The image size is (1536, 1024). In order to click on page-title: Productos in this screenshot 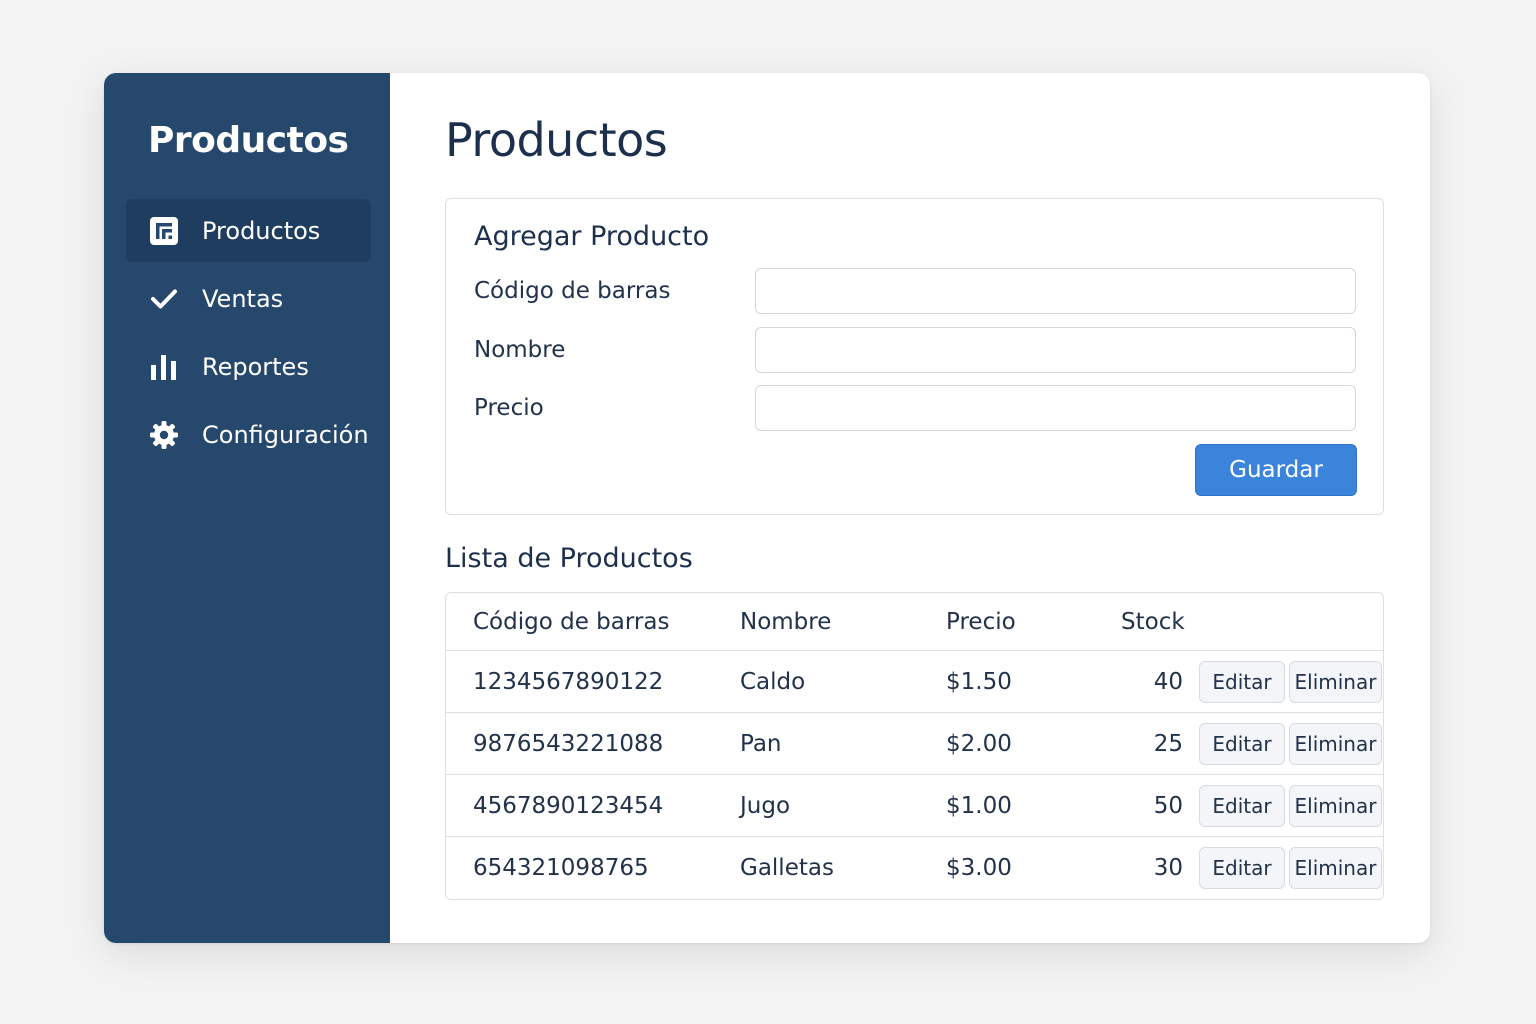, I will do `click(556, 140)`.